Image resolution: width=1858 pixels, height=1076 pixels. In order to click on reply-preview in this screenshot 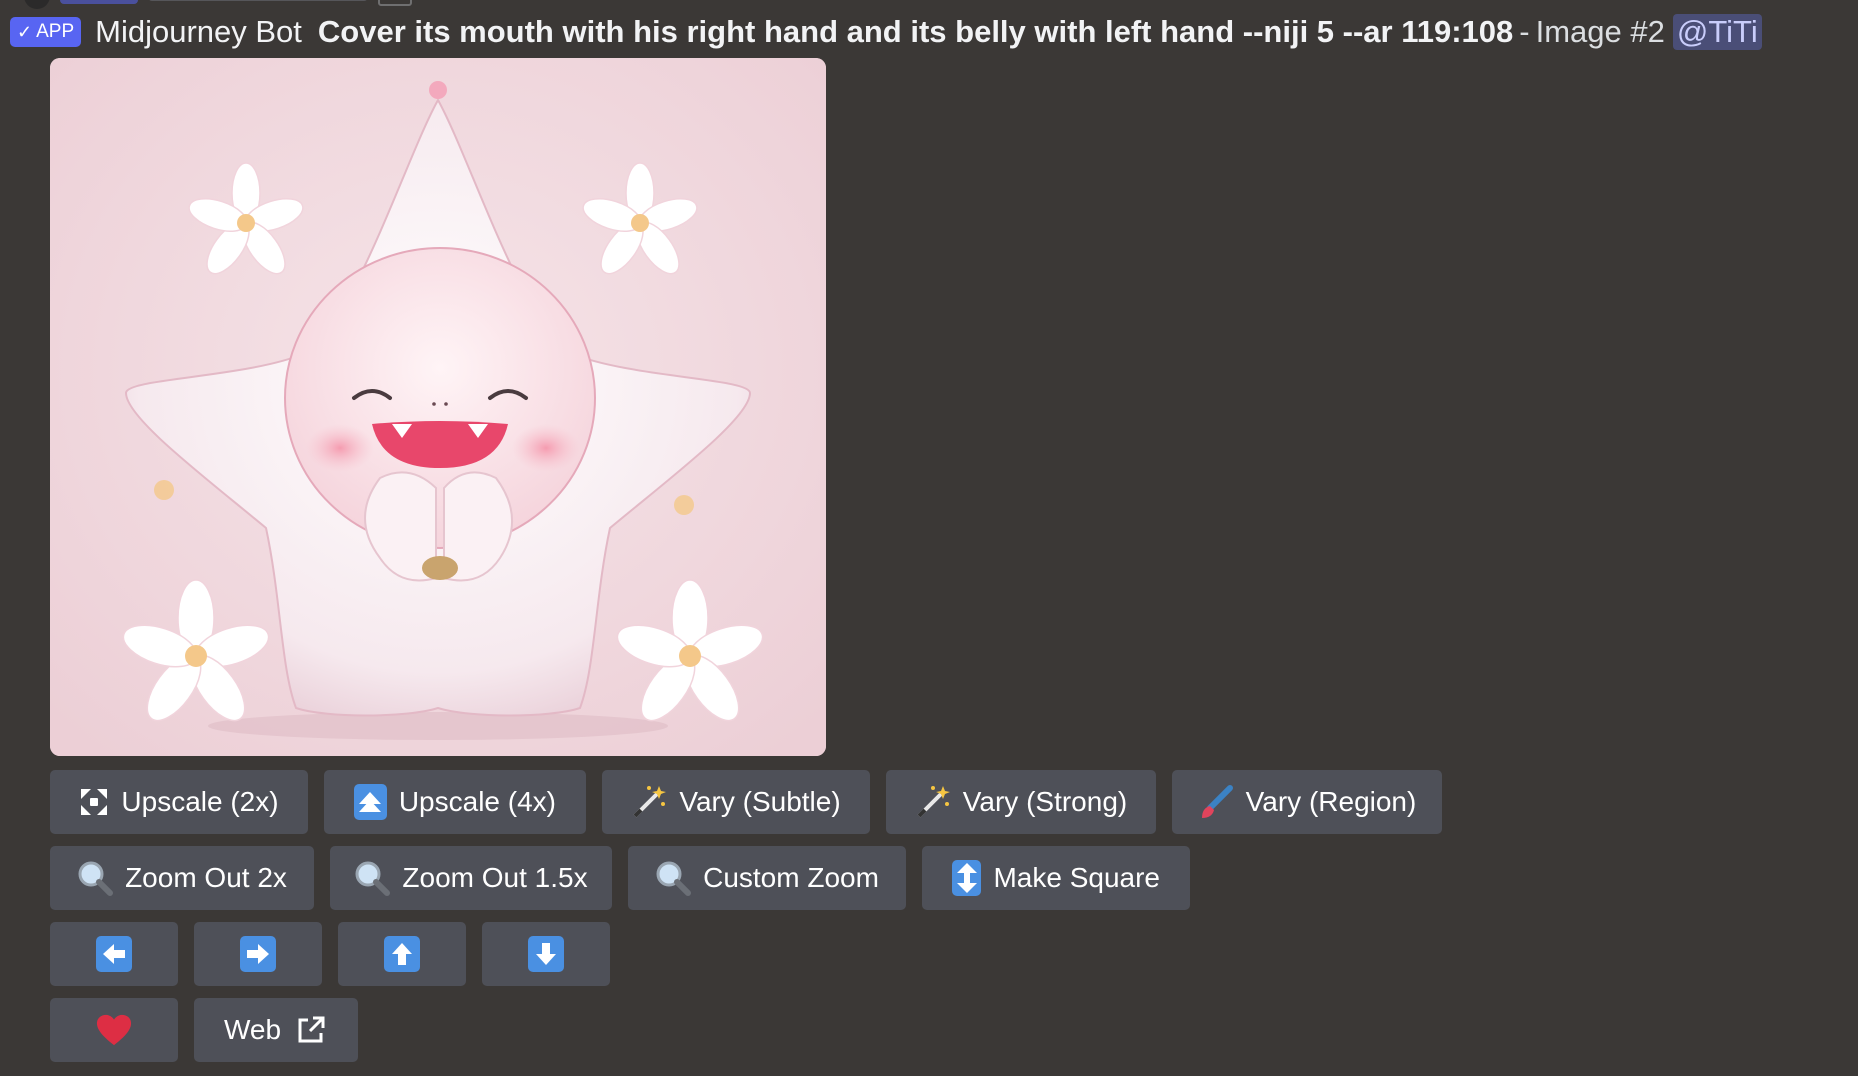, I will do `click(218, 4)`.